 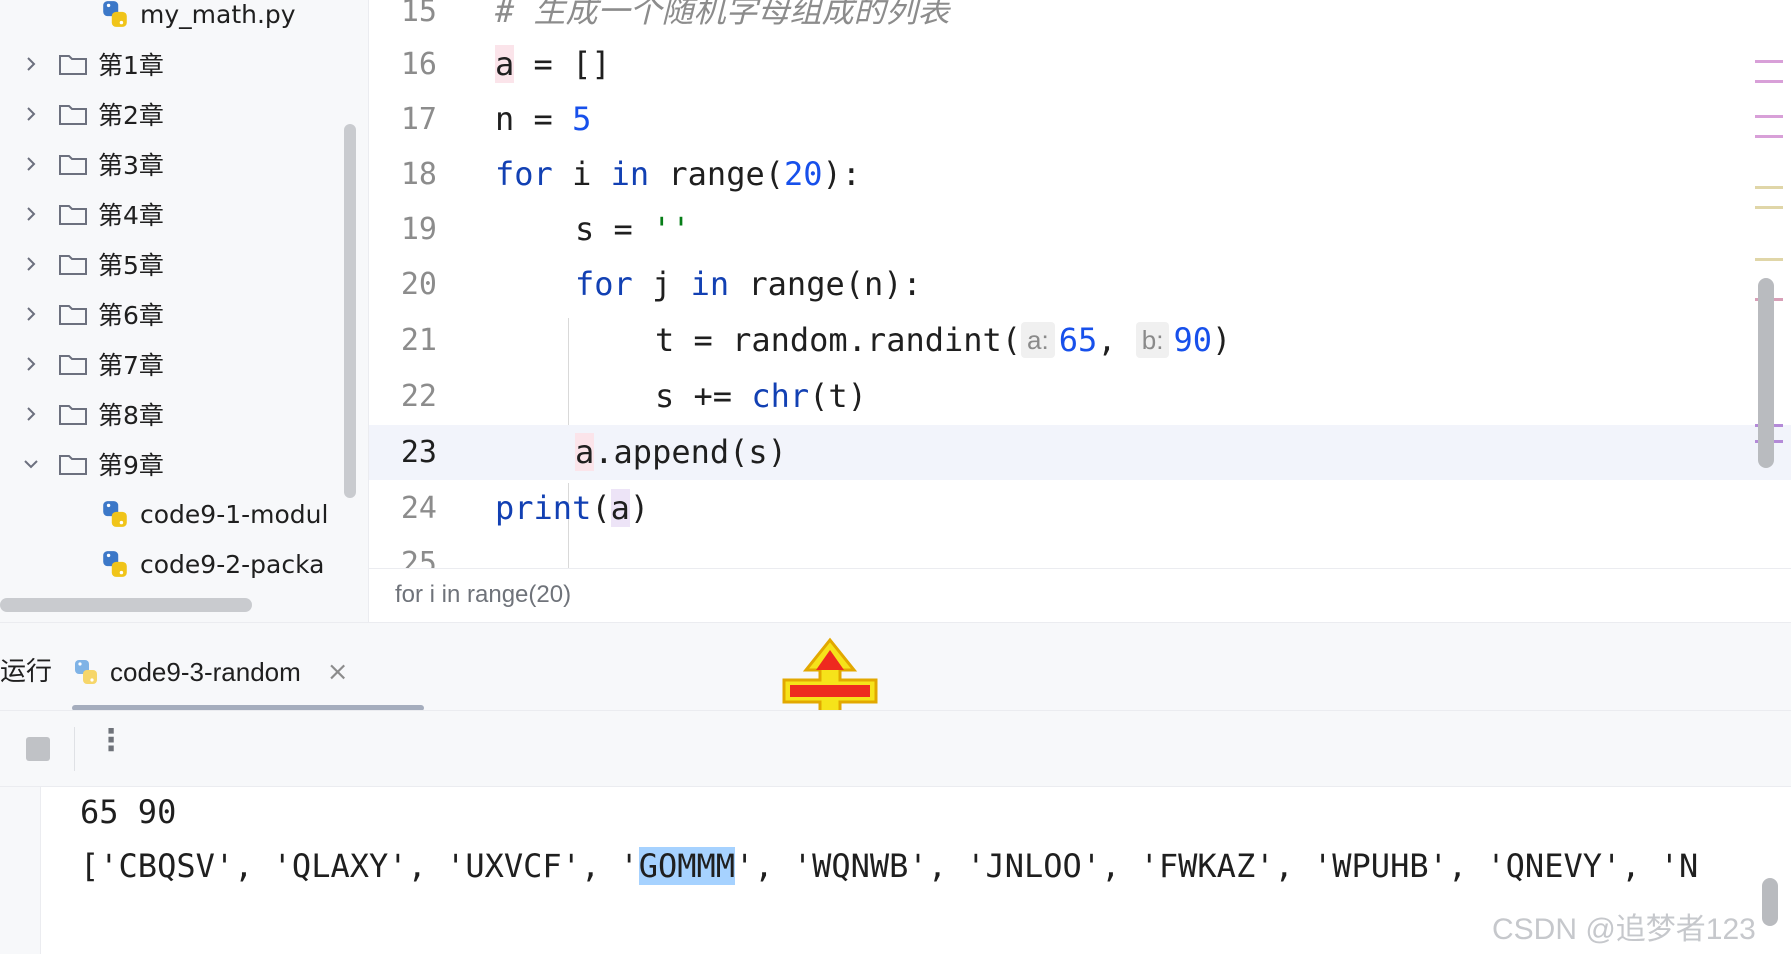 I want to click on tab-label: code9-3-random, so click(x=205, y=671).